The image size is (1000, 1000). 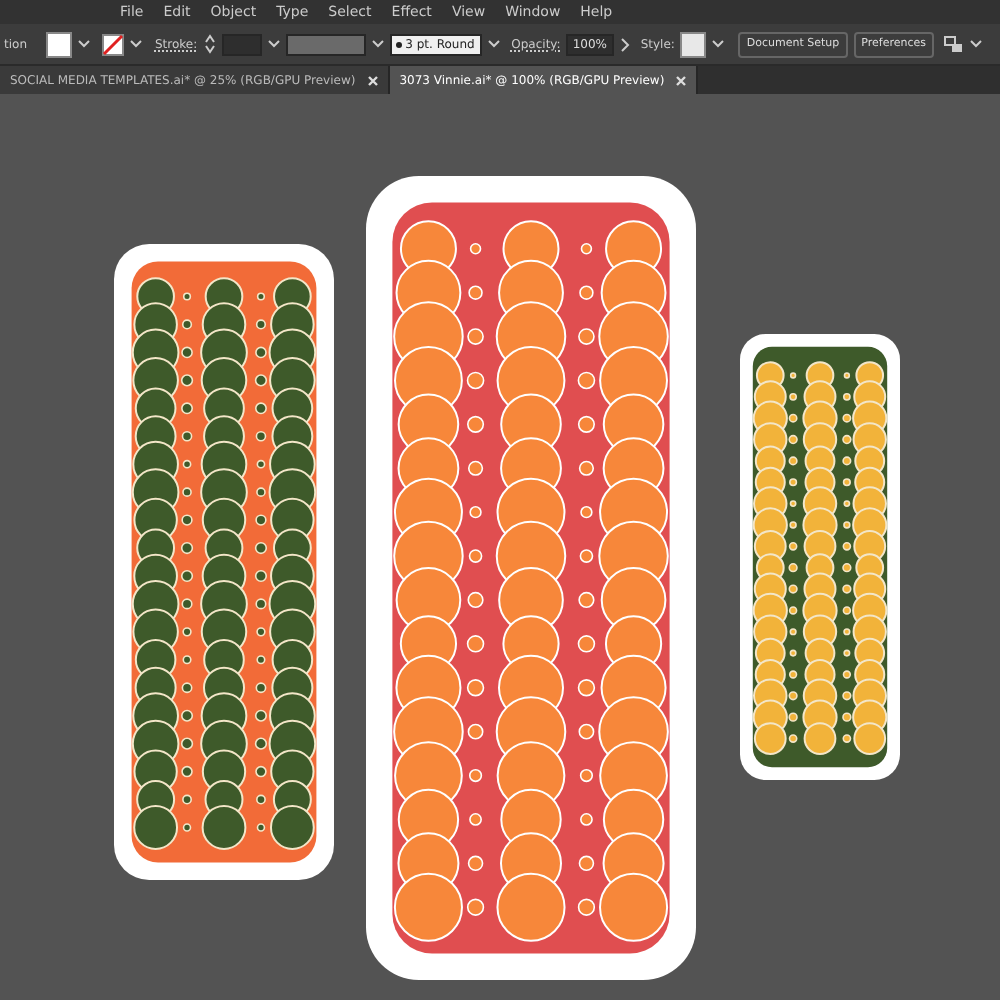 I want to click on variable-width-field, so click(x=325, y=44).